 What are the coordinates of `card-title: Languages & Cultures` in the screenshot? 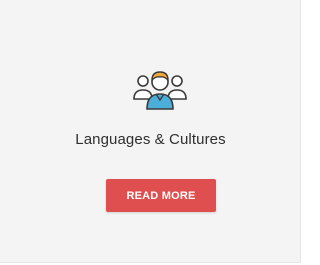 It's located at (150, 139).